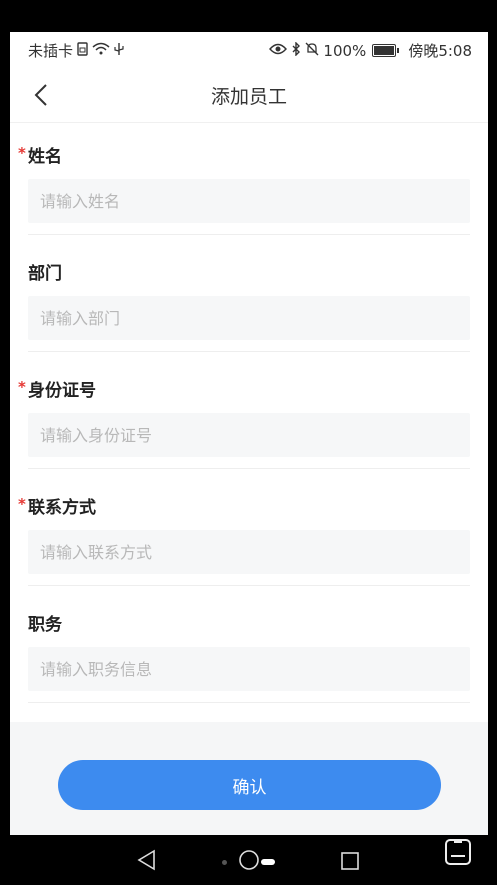 This screenshot has height=885, width=497. I want to click on system-nav-bar, so click(248, 860).